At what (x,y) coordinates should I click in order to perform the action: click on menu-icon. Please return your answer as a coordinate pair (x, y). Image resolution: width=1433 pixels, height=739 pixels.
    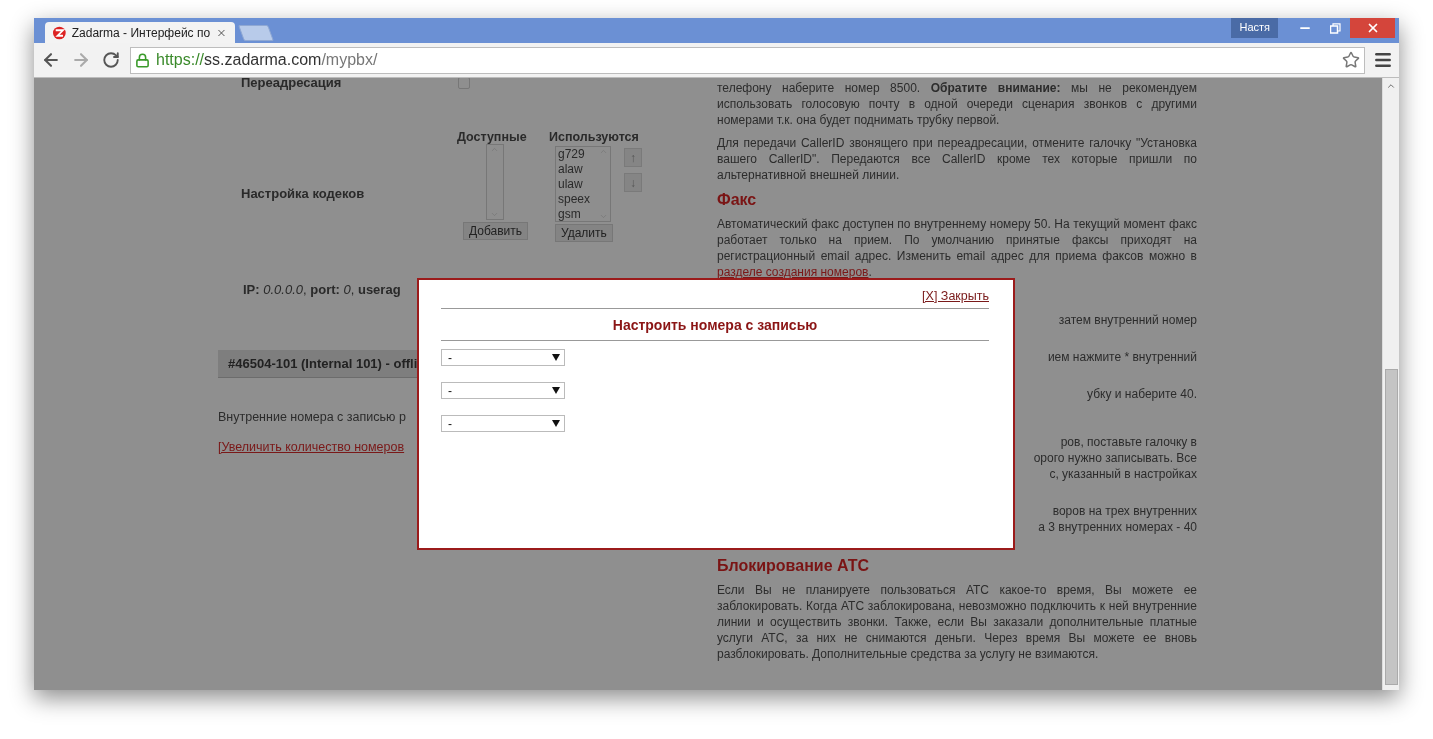
    Looking at the image, I should click on (1383, 60).